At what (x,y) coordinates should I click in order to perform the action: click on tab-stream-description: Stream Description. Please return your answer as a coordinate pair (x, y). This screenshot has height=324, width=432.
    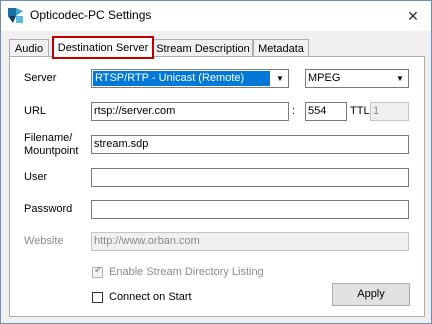
    Looking at the image, I should click on (203, 48).